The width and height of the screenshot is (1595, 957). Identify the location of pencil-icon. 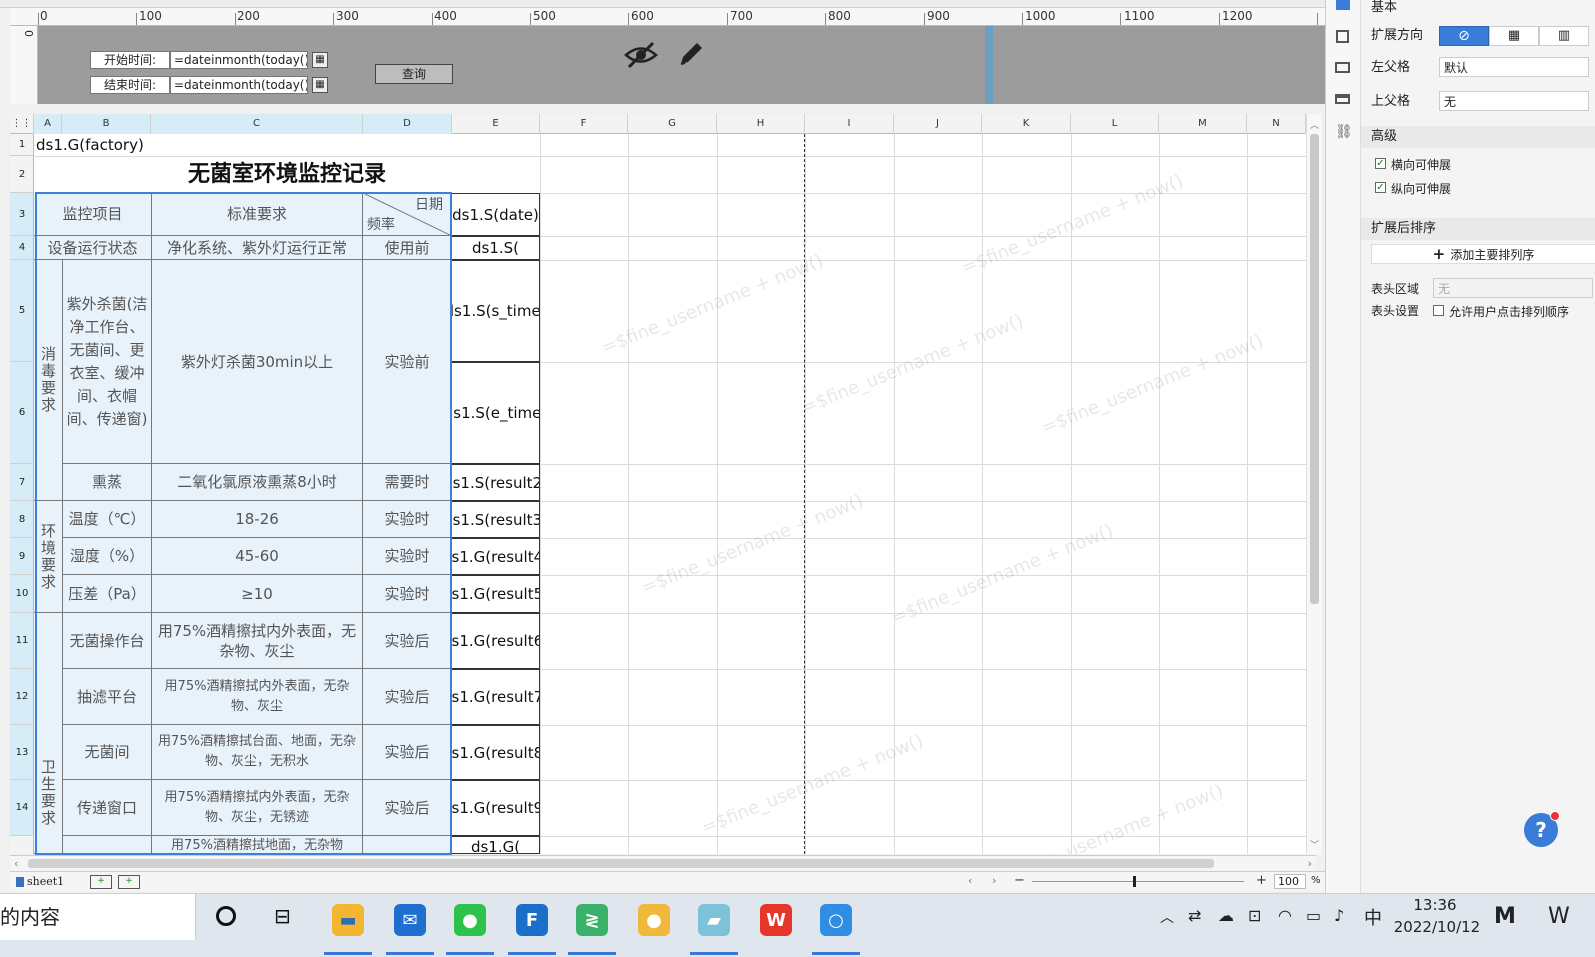
(691, 54).